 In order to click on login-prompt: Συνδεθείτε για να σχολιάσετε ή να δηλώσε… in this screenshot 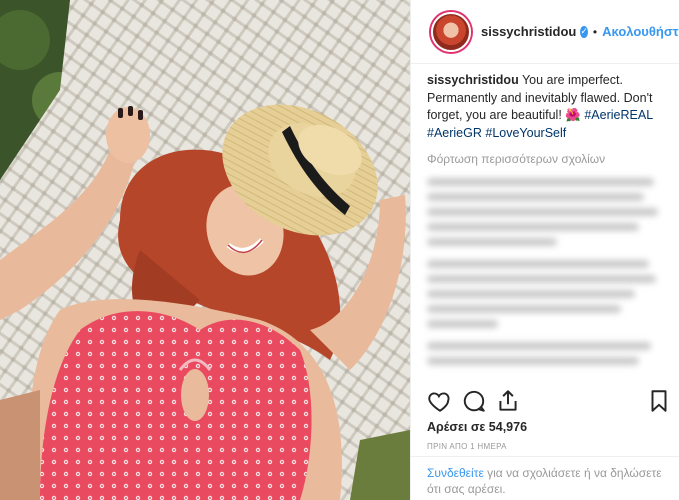, I will do `click(545, 476)`.